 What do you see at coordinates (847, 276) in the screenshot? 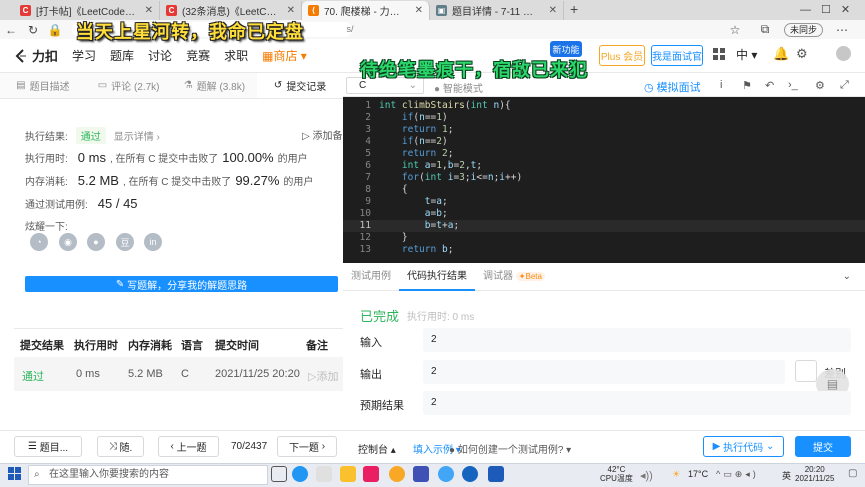
I see `collapse-icon: ⌄` at bounding box center [847, 276].